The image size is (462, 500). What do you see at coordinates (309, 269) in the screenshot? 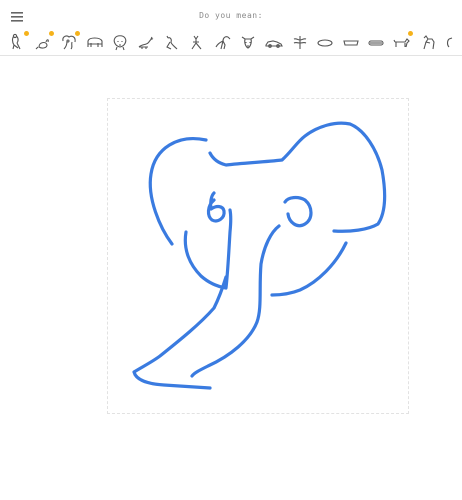
I see `sketch-stroke-jaw` at bounding box center [309, 269].